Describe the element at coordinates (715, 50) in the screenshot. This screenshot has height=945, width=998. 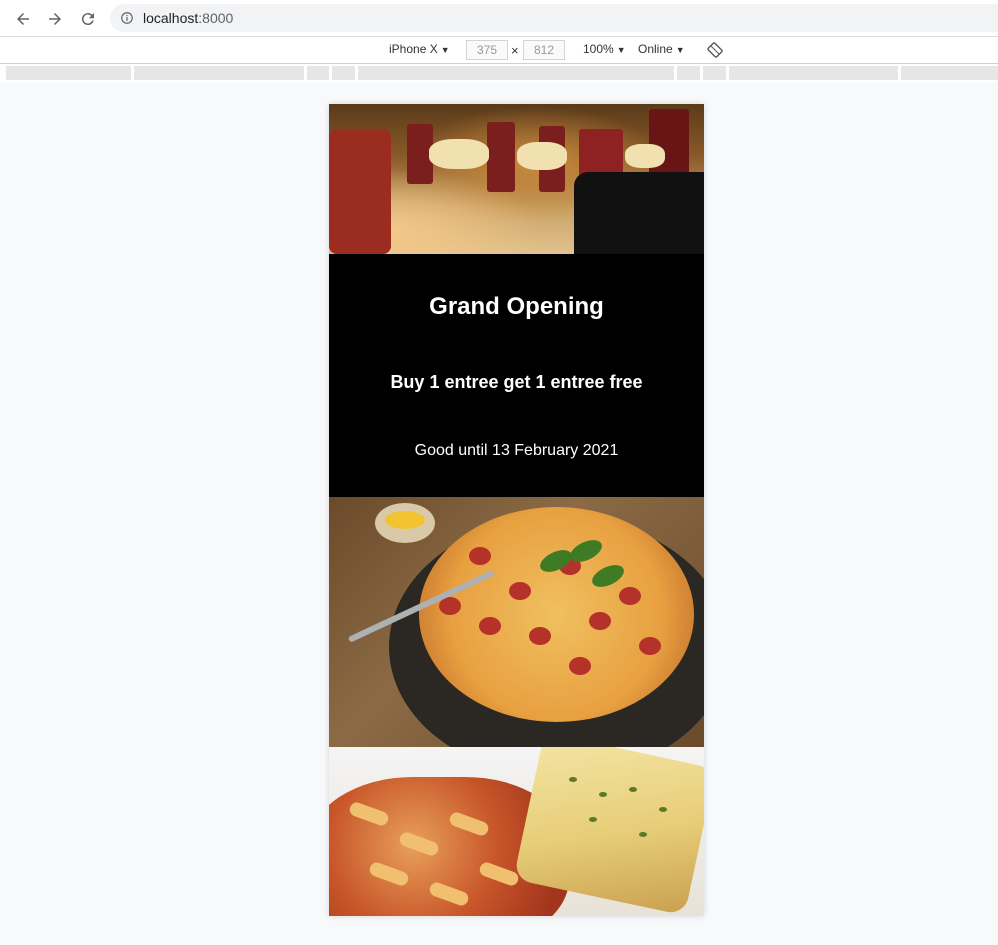
I see `rotate-icon` at that location.